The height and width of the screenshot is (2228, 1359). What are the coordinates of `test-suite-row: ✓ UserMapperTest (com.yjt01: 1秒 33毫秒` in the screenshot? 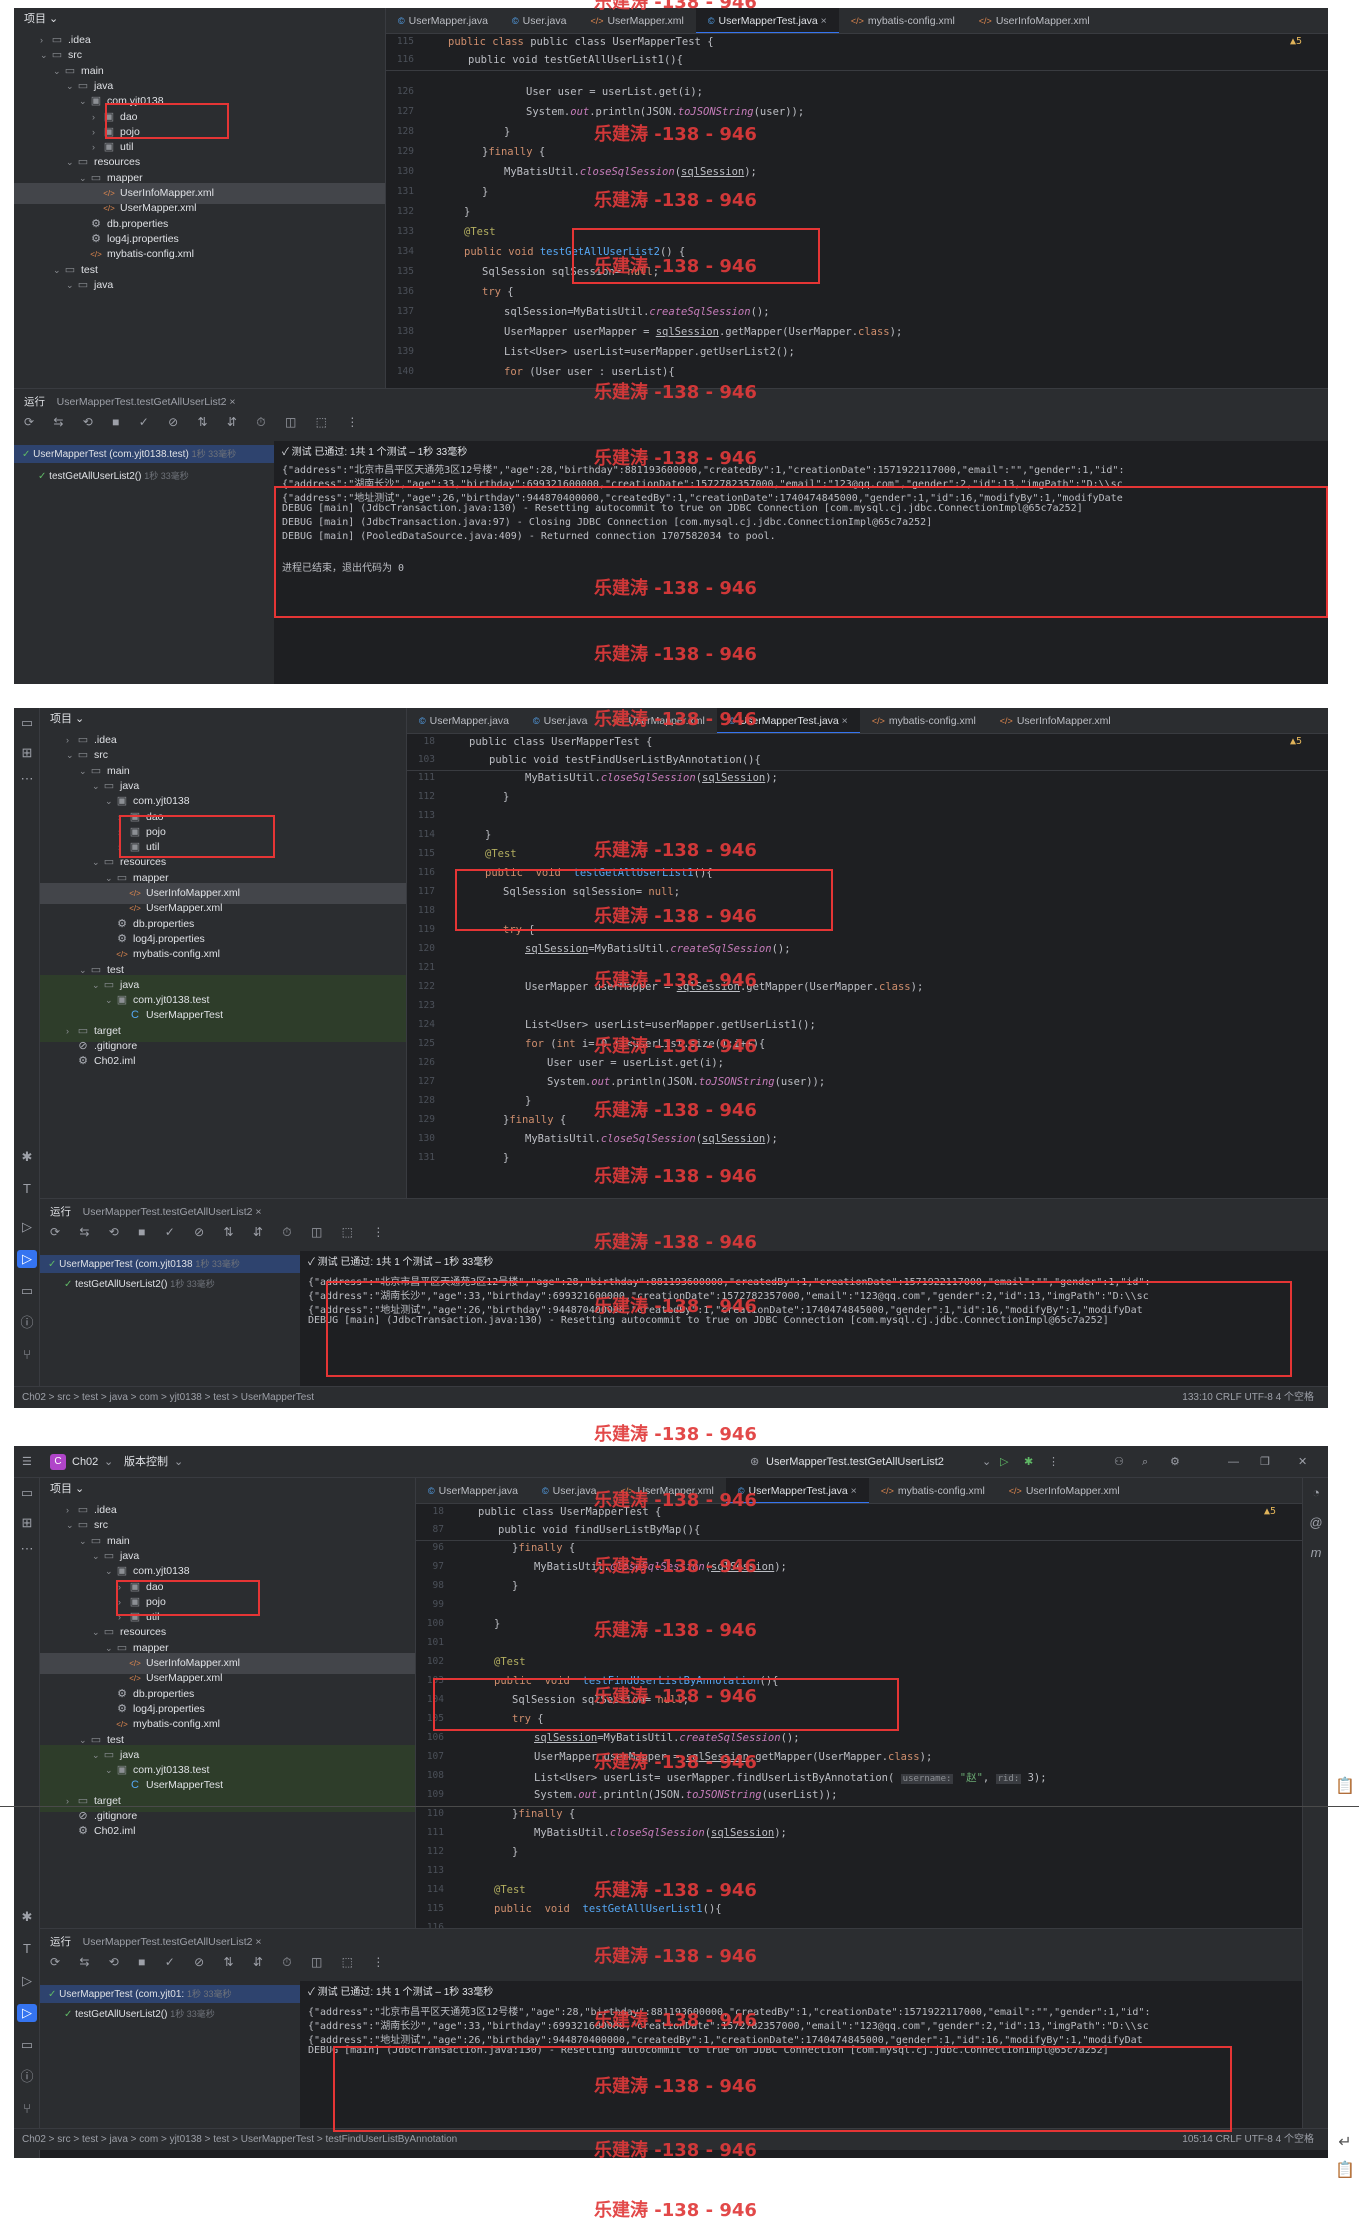 It's located at (170, 1994).